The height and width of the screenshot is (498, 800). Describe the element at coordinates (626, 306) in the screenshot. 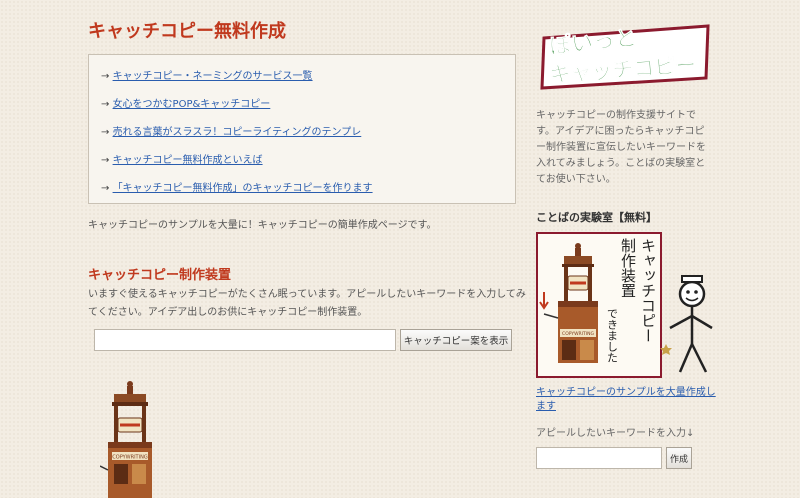

I see `generator-banner: COPYWRITING キャッチコピー 制作装置 できました` at that location.